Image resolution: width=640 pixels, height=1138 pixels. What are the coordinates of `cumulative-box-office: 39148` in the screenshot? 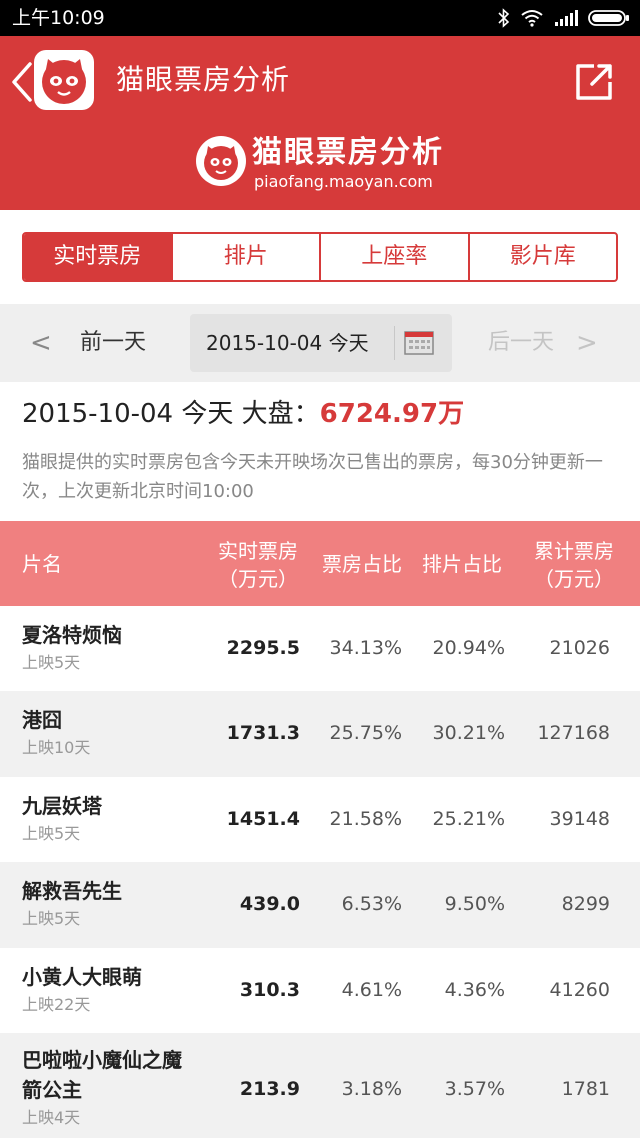 It's located at (579, 819).